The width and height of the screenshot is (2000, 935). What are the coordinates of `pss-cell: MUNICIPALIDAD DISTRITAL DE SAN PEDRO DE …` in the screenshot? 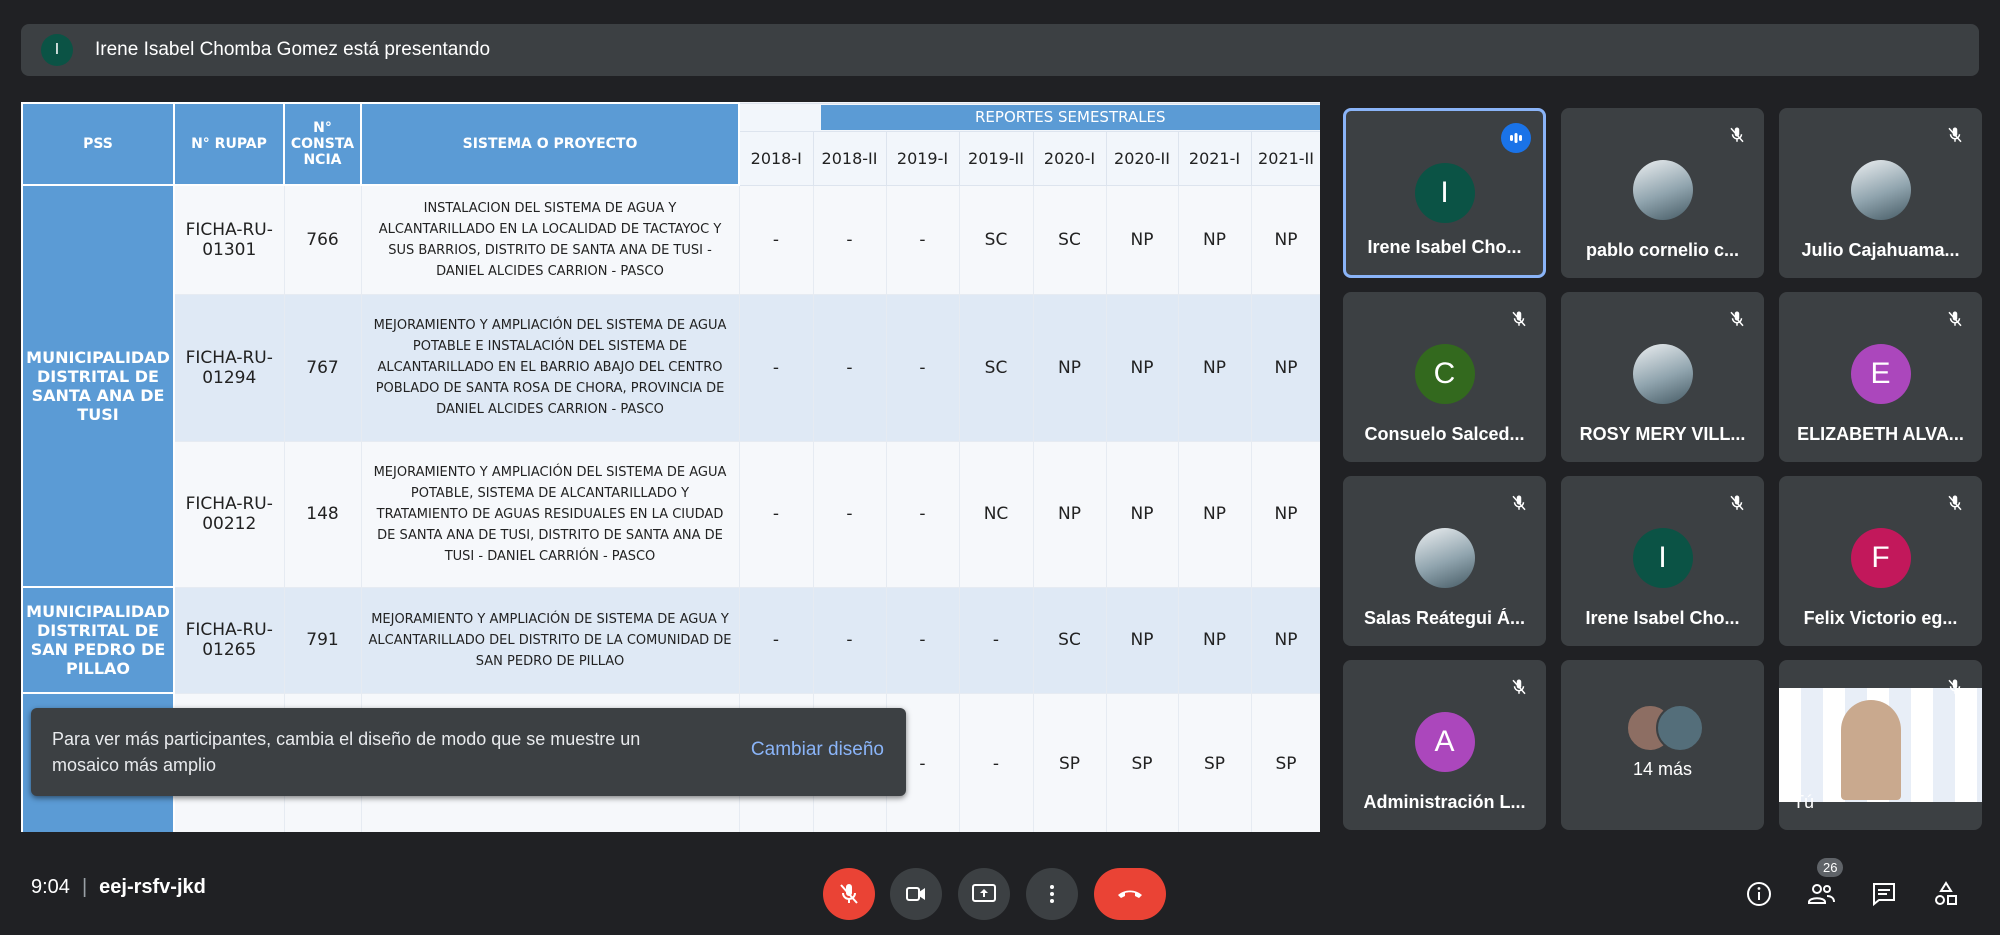 It's located at (98, 640).